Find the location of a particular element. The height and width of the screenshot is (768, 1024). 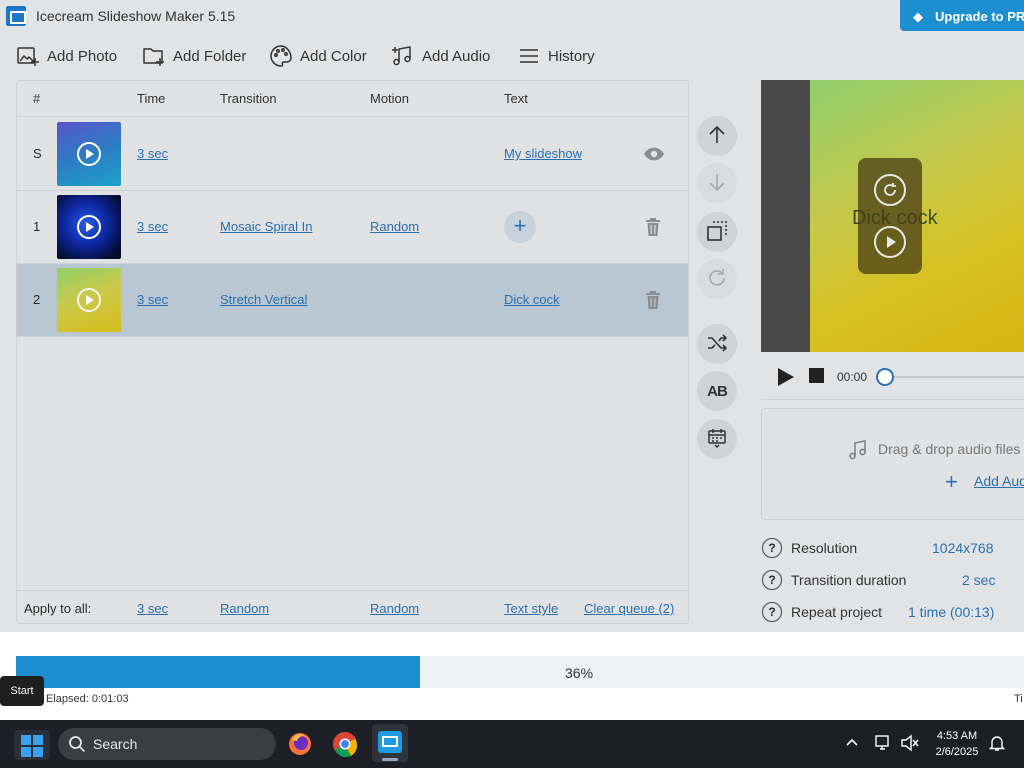

text-ab-icon: AB is located at coordinates (717, 391).